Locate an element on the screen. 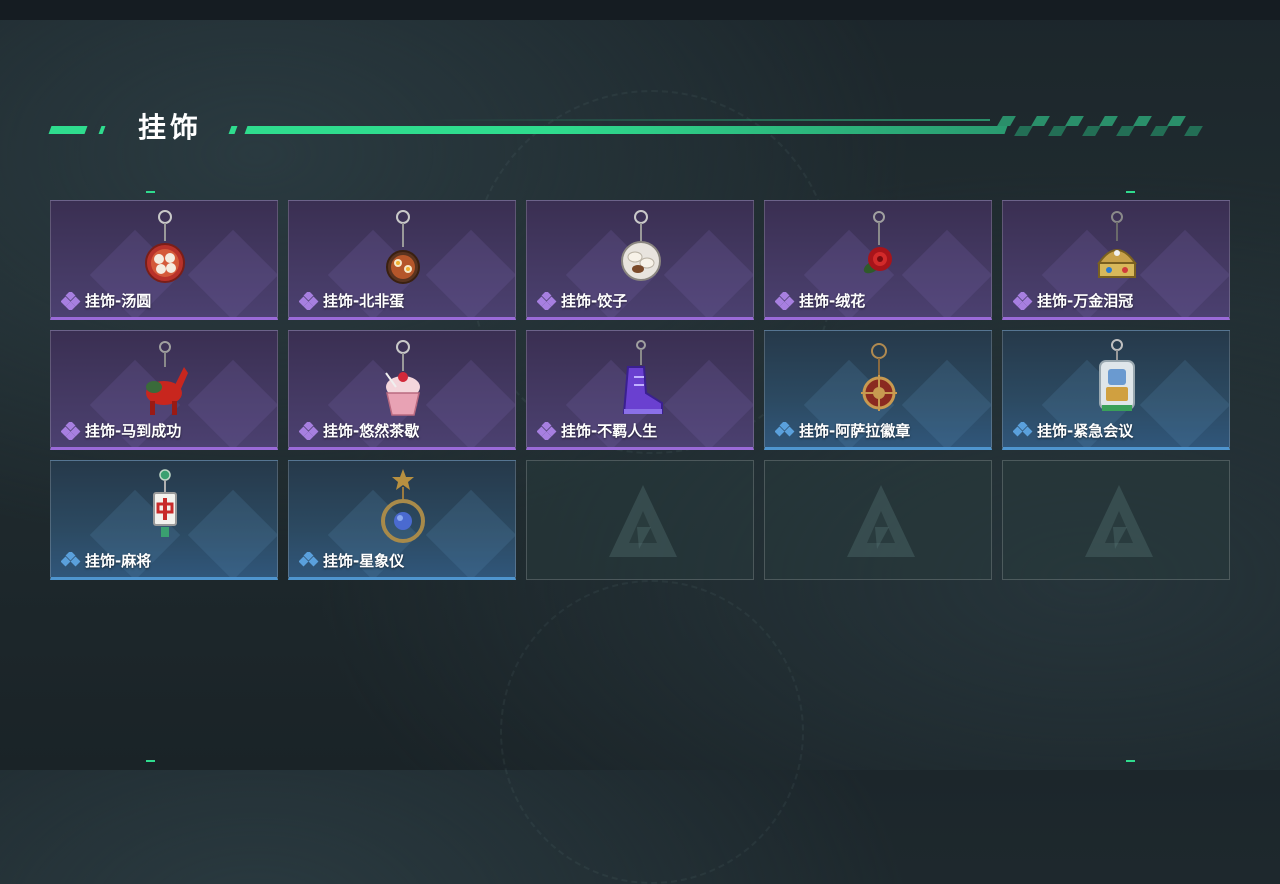 The height and width of the screenshot is (884, 1280). charm-name: 挂饰-北非蛋 is located at coordinates (364, 301).